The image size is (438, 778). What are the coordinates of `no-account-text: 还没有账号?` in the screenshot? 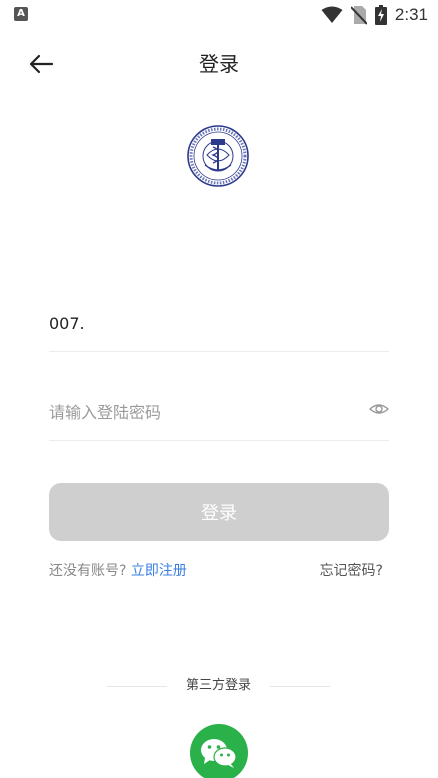 It's located at (88, 571).